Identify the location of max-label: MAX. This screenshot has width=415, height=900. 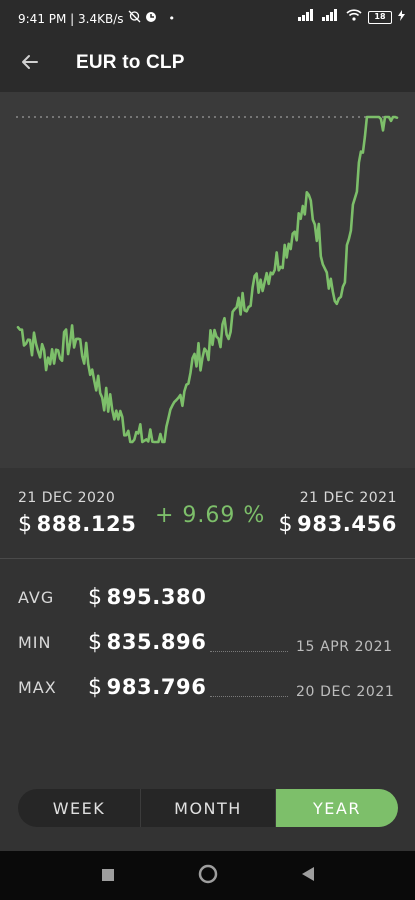
(37, 687).